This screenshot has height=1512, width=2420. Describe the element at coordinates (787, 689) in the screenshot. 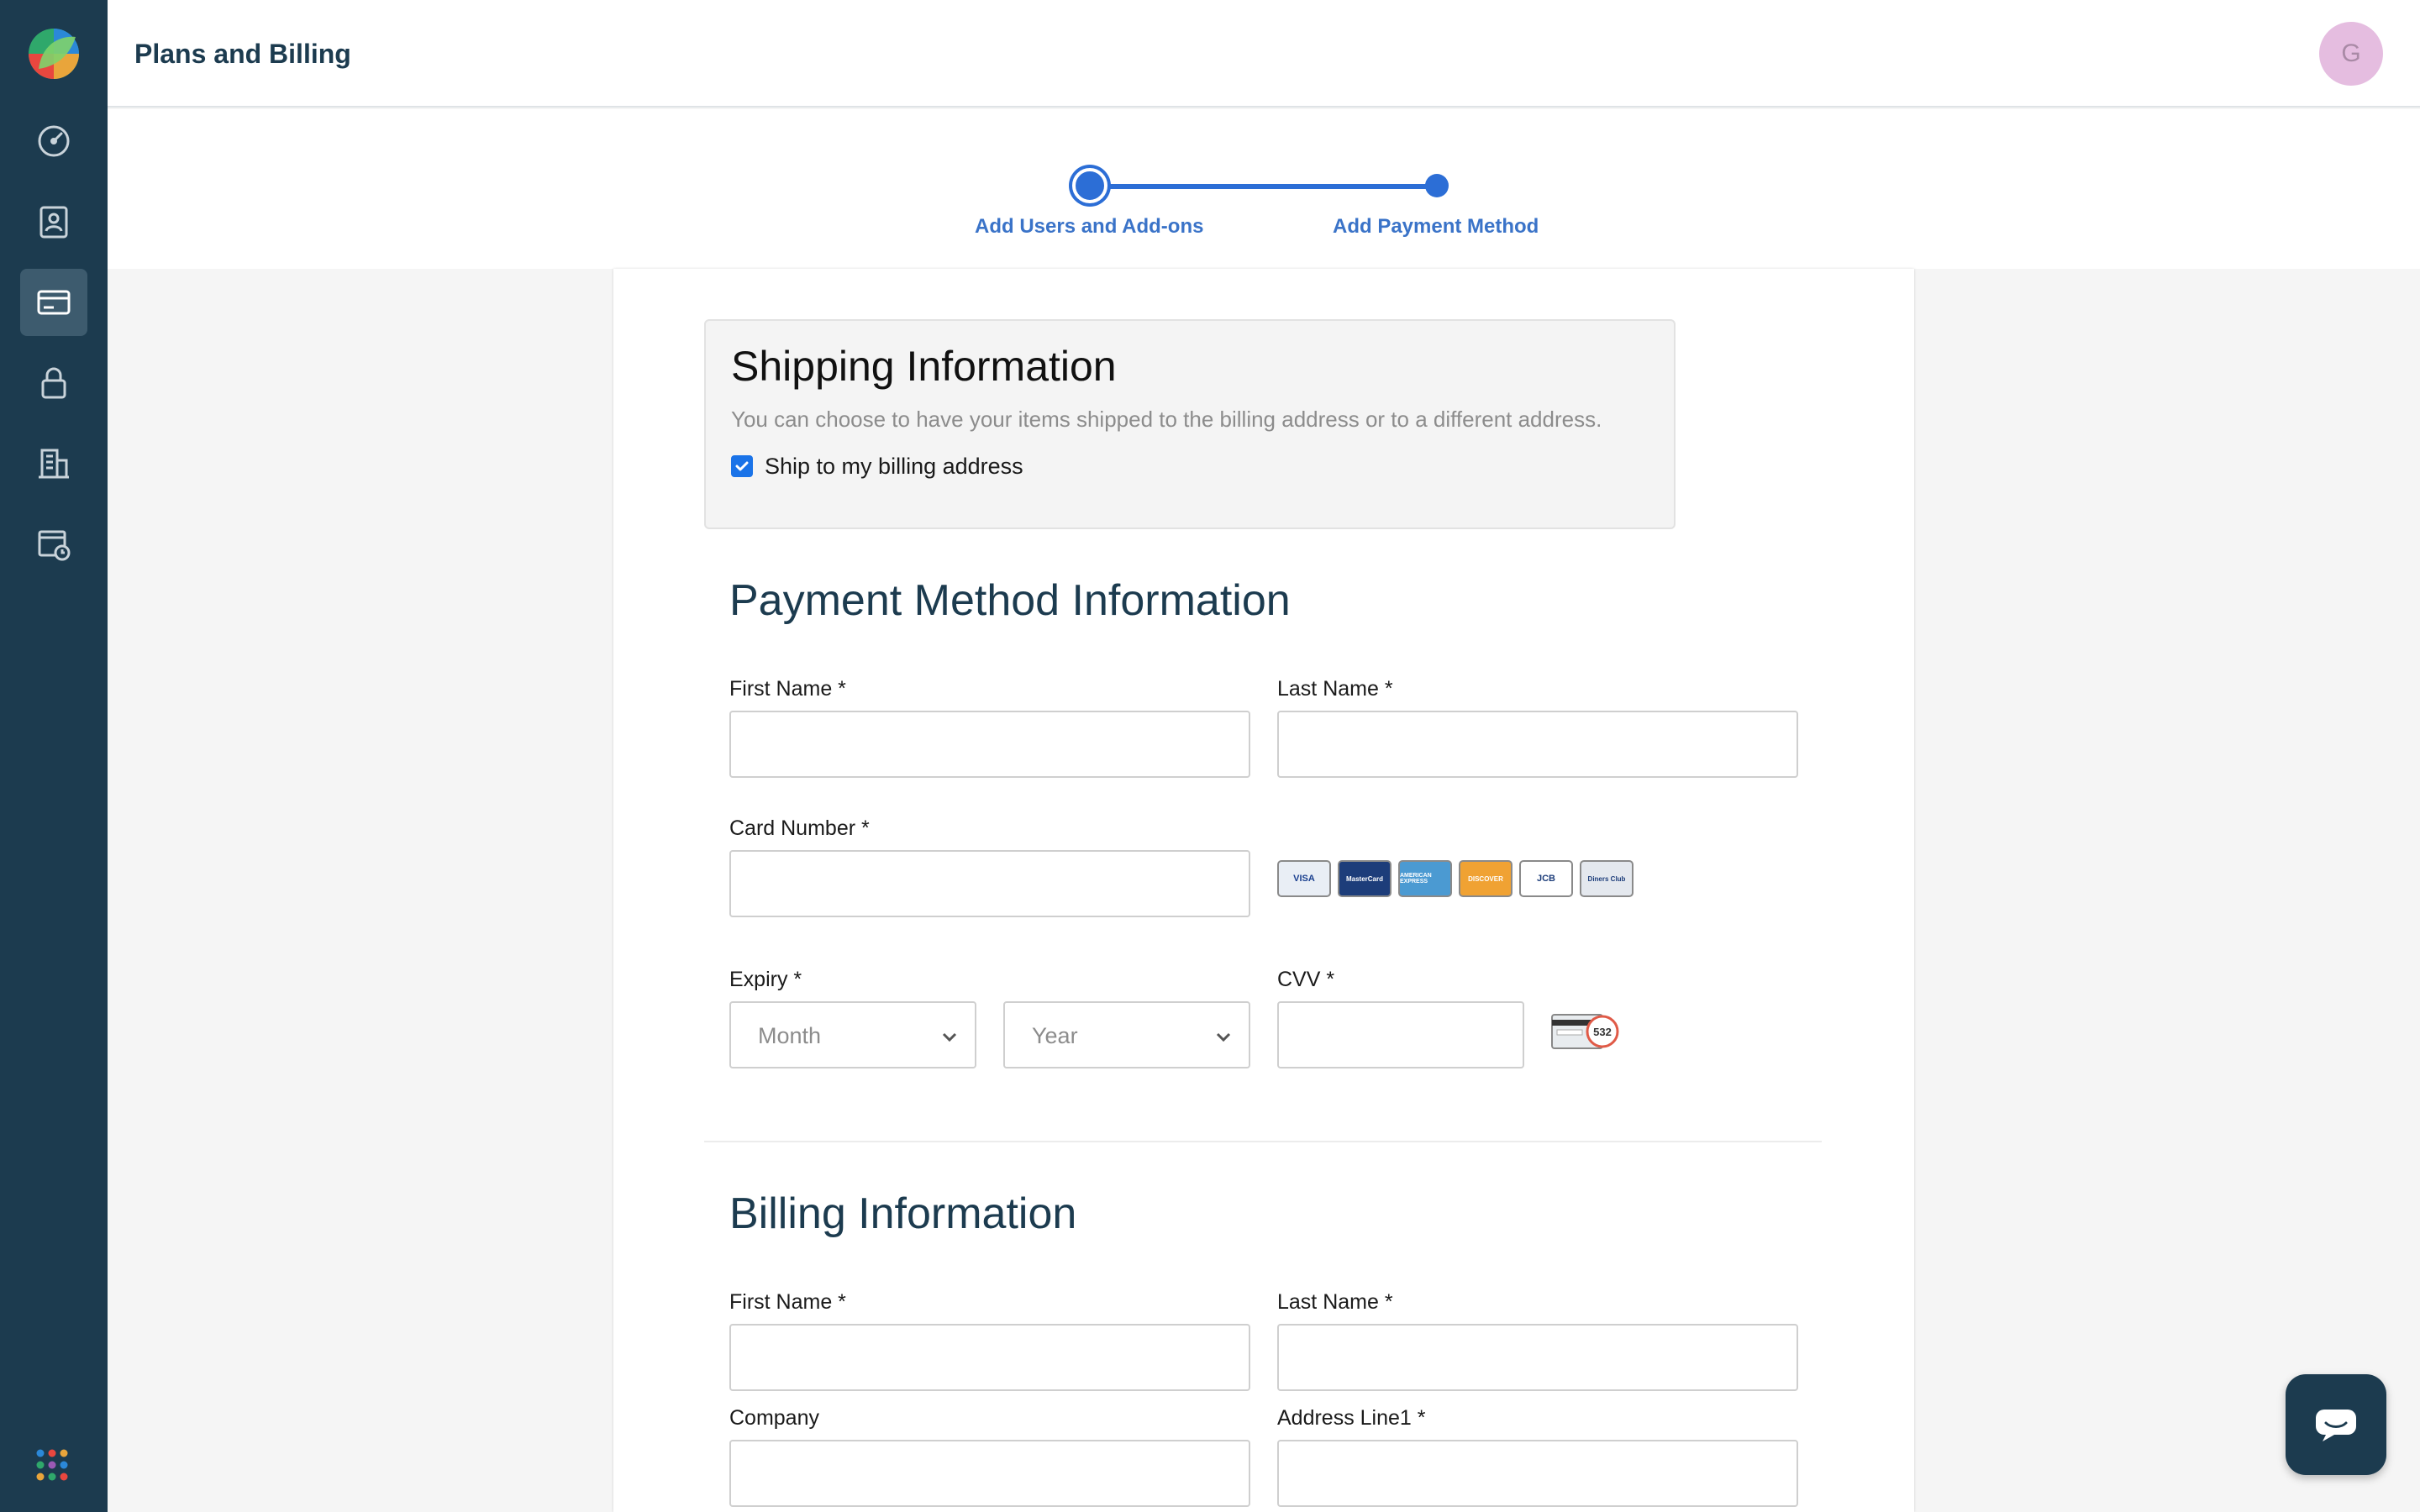

I see `payment-first-name-label: First Name *` at that location.